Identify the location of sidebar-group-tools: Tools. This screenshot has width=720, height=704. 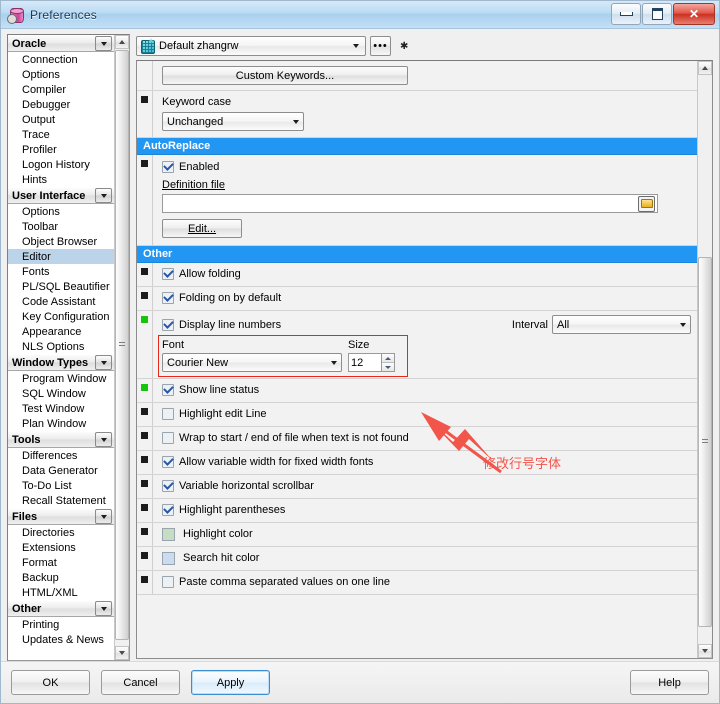
(61, 439).